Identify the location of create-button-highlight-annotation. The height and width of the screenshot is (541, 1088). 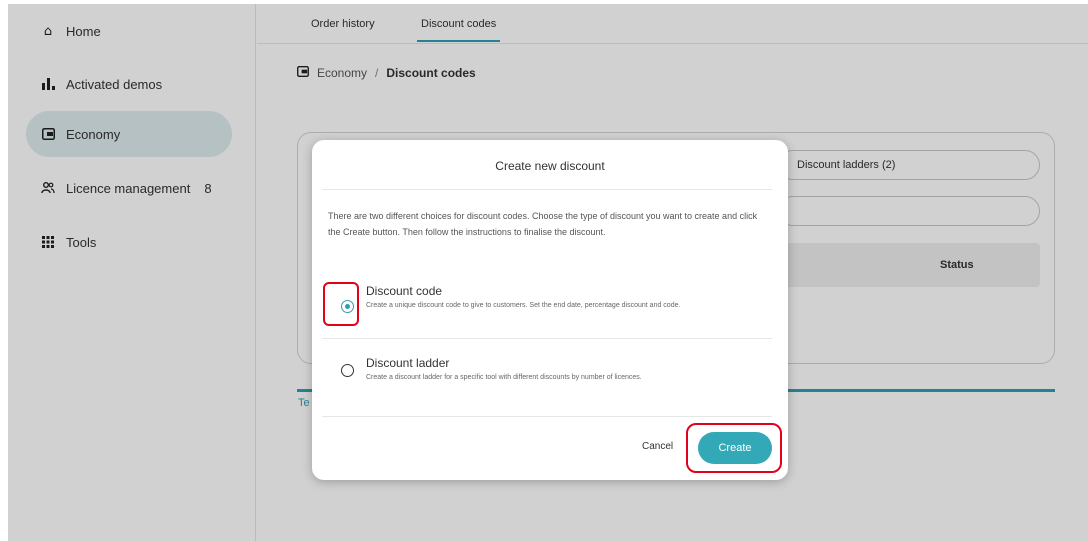
(734, 448).